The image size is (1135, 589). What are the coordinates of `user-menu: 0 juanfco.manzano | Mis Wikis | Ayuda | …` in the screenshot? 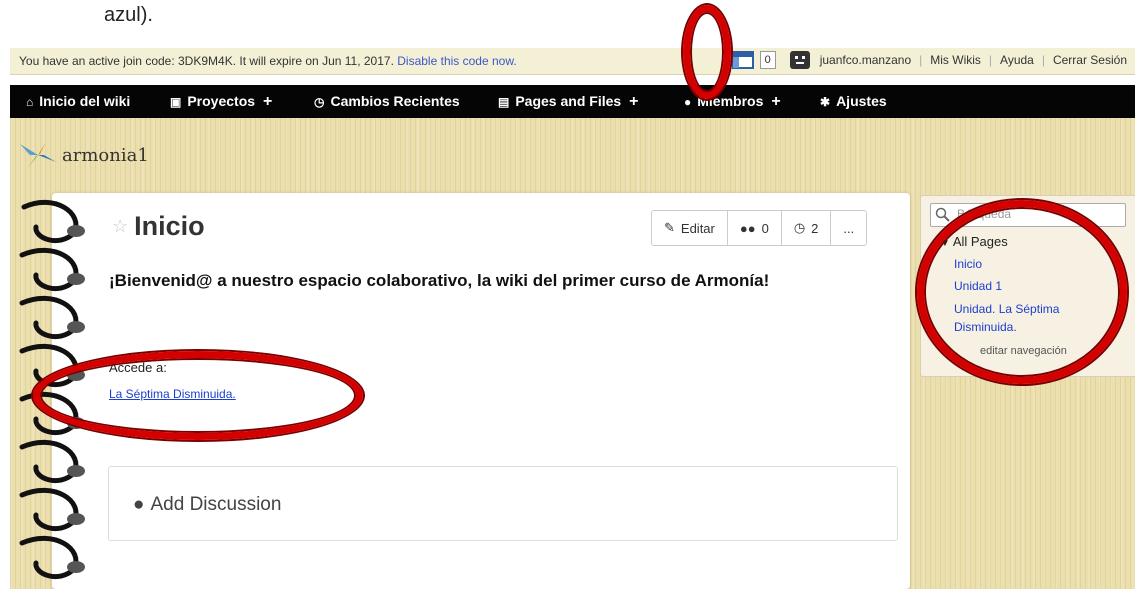 It's located at (929, 60).